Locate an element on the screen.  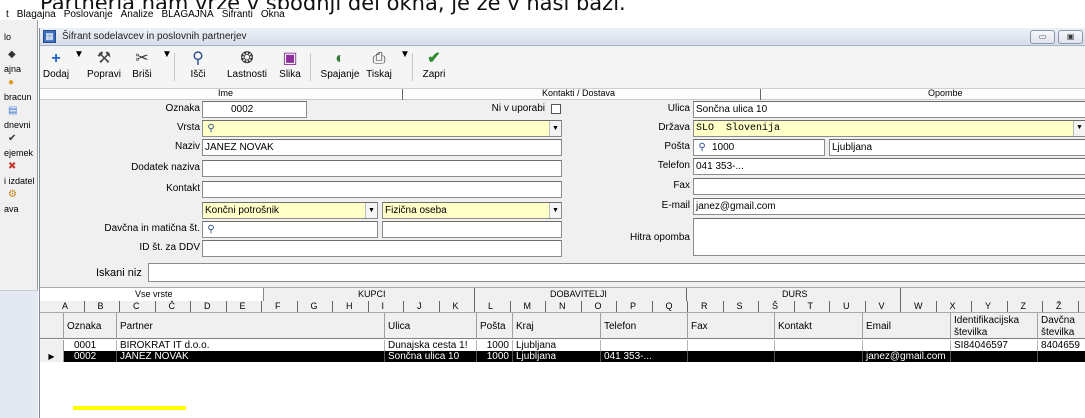
add-button: + Dodaj is located at coordinates (56, 67).